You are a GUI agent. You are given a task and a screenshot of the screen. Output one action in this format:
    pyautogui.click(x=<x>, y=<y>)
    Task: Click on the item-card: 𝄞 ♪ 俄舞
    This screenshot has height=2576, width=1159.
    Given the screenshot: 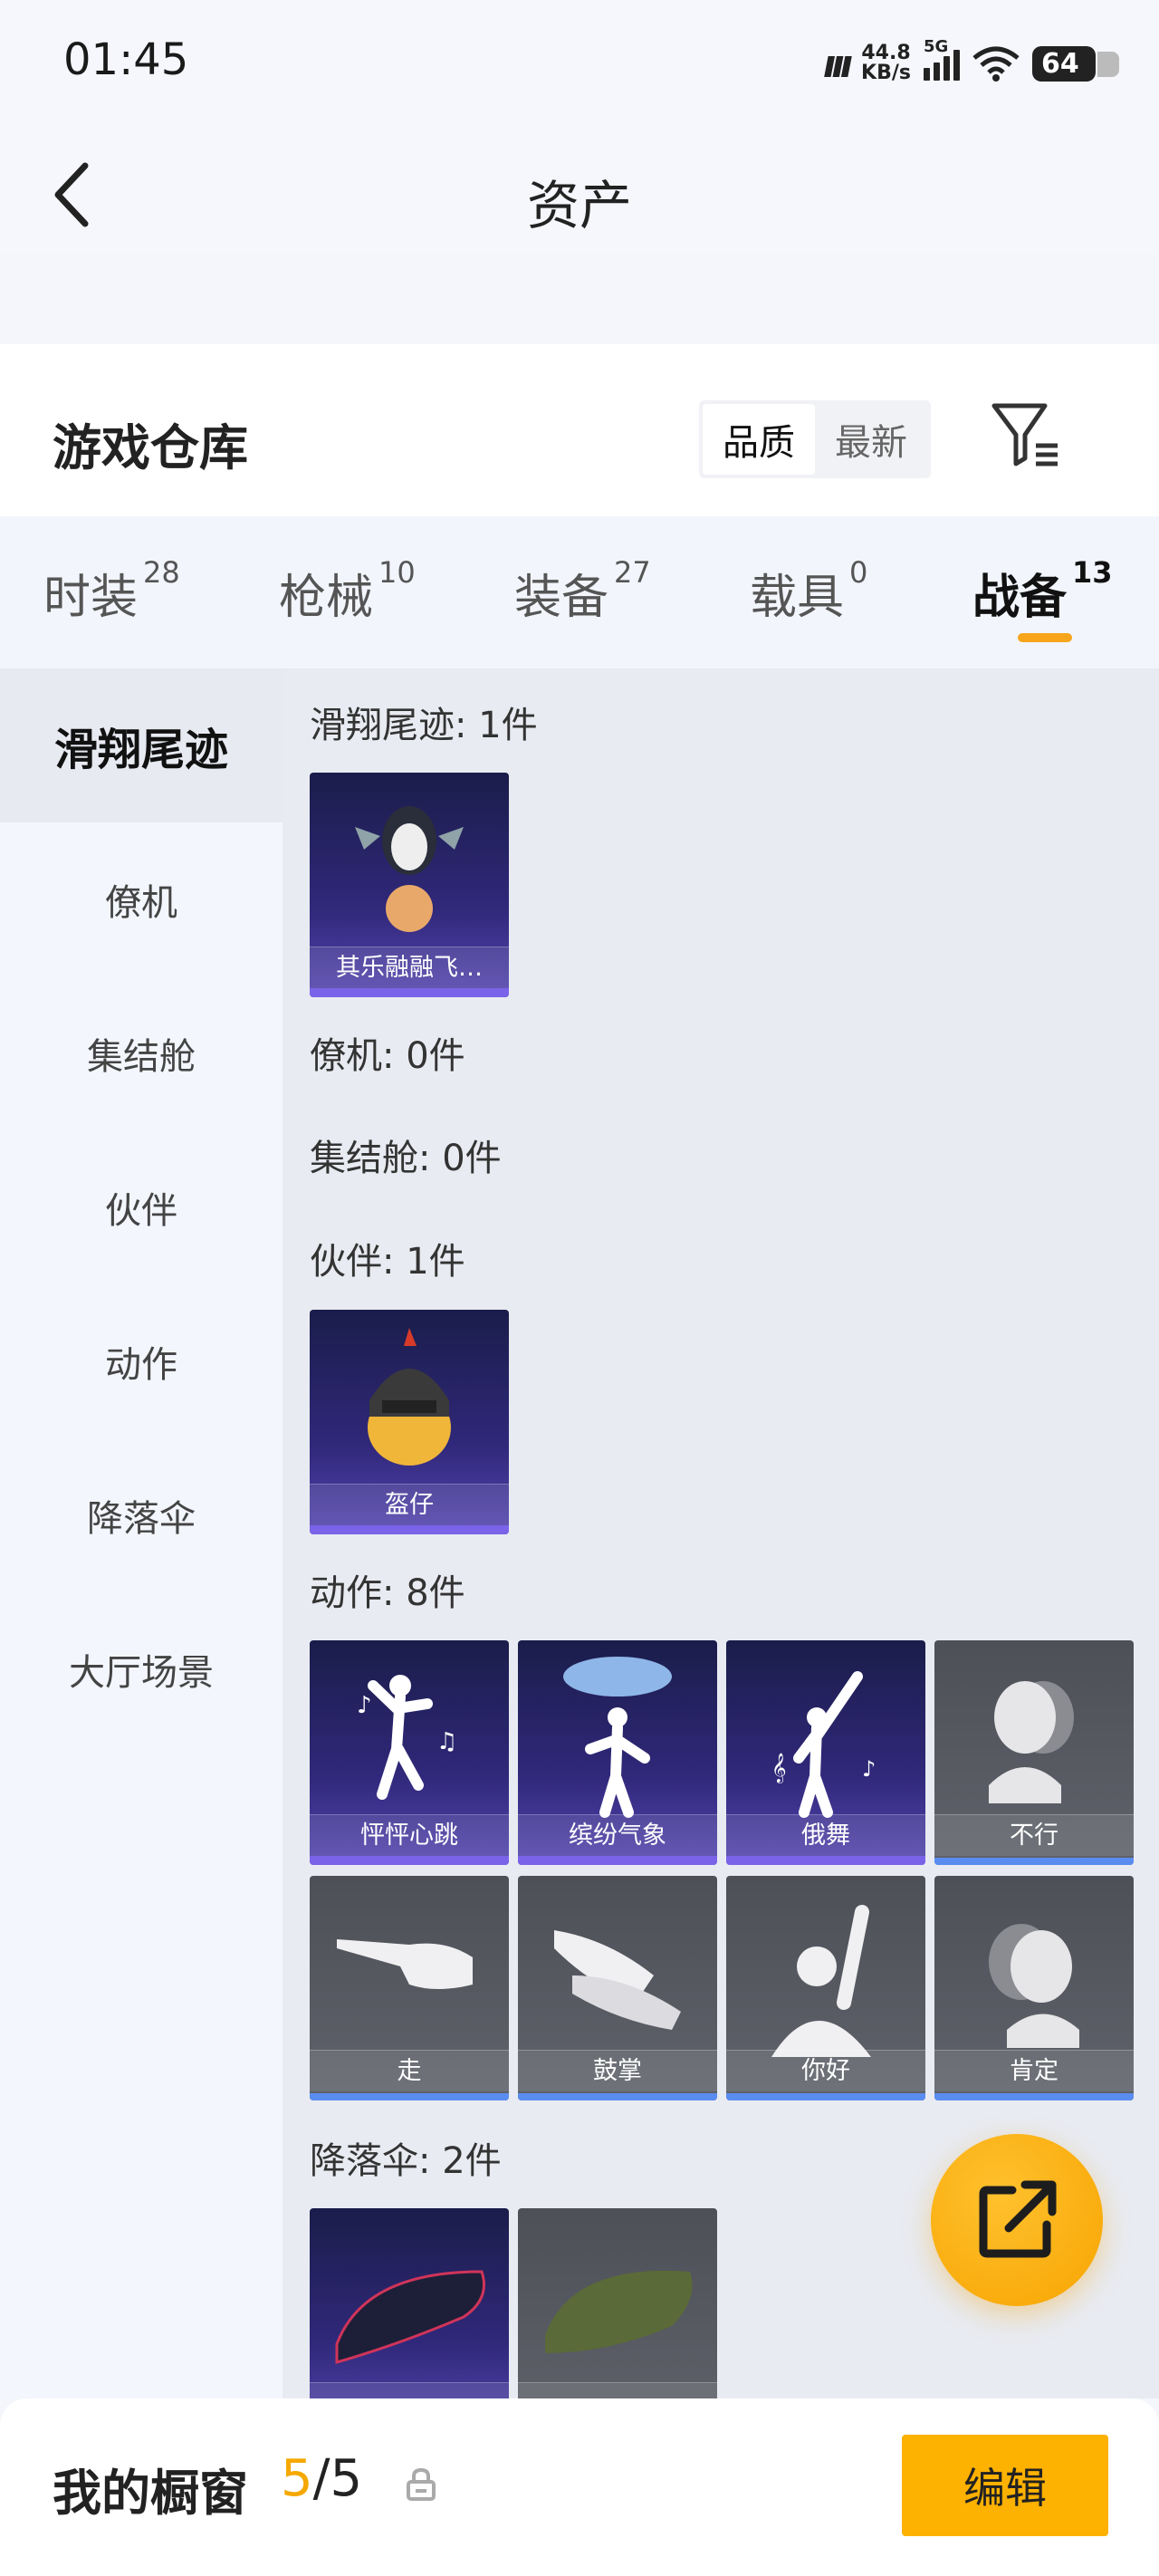 What is the action you would take?
    pyautogui.click(x=826, y=1752)
    